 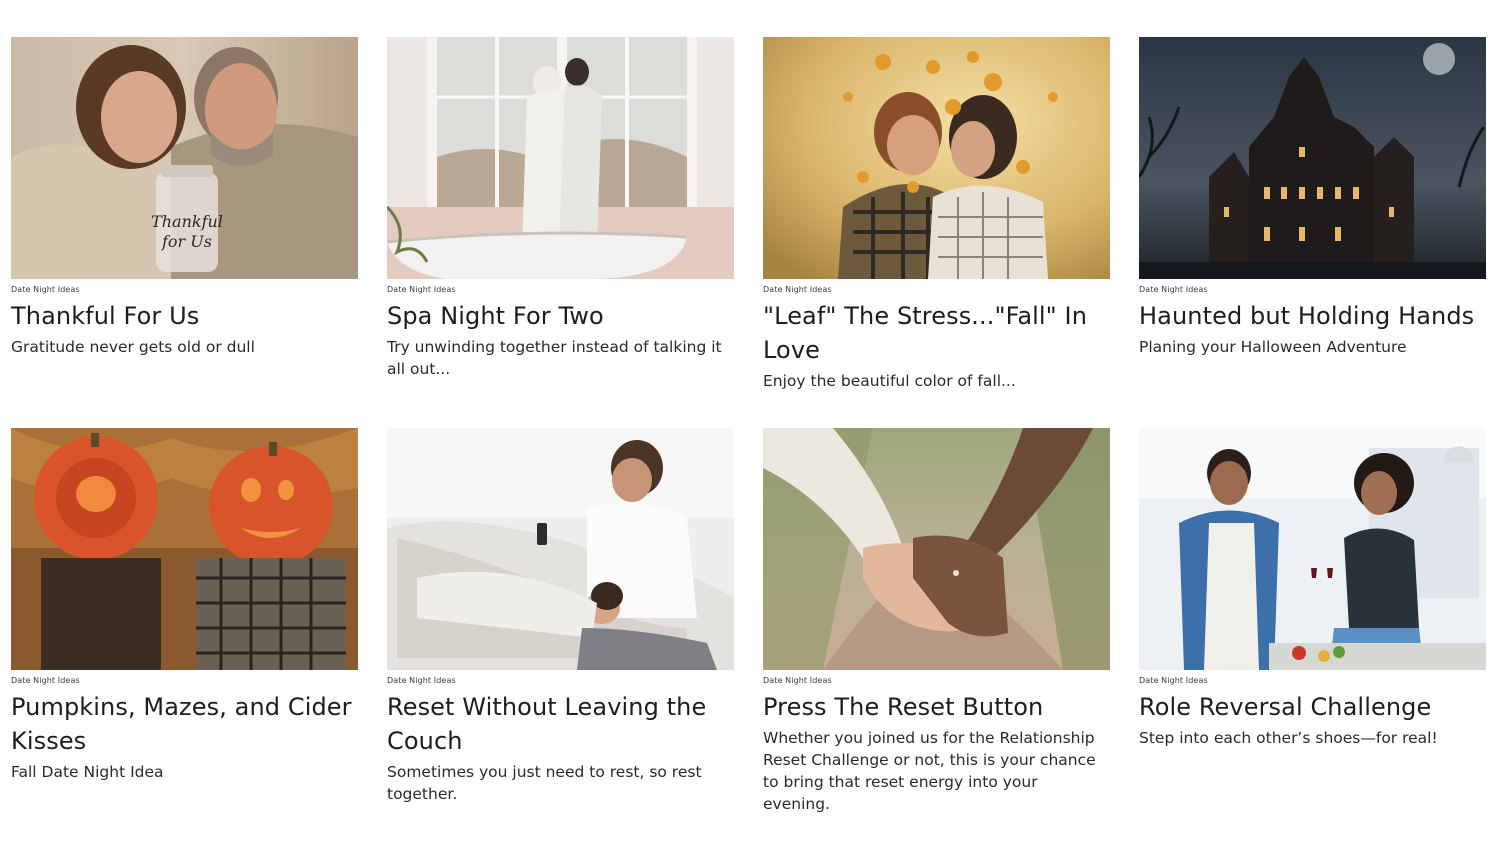 I want to click on card-title: Pumpkins, Mazes, and Cider Kisses, so click(x=184, y=724).